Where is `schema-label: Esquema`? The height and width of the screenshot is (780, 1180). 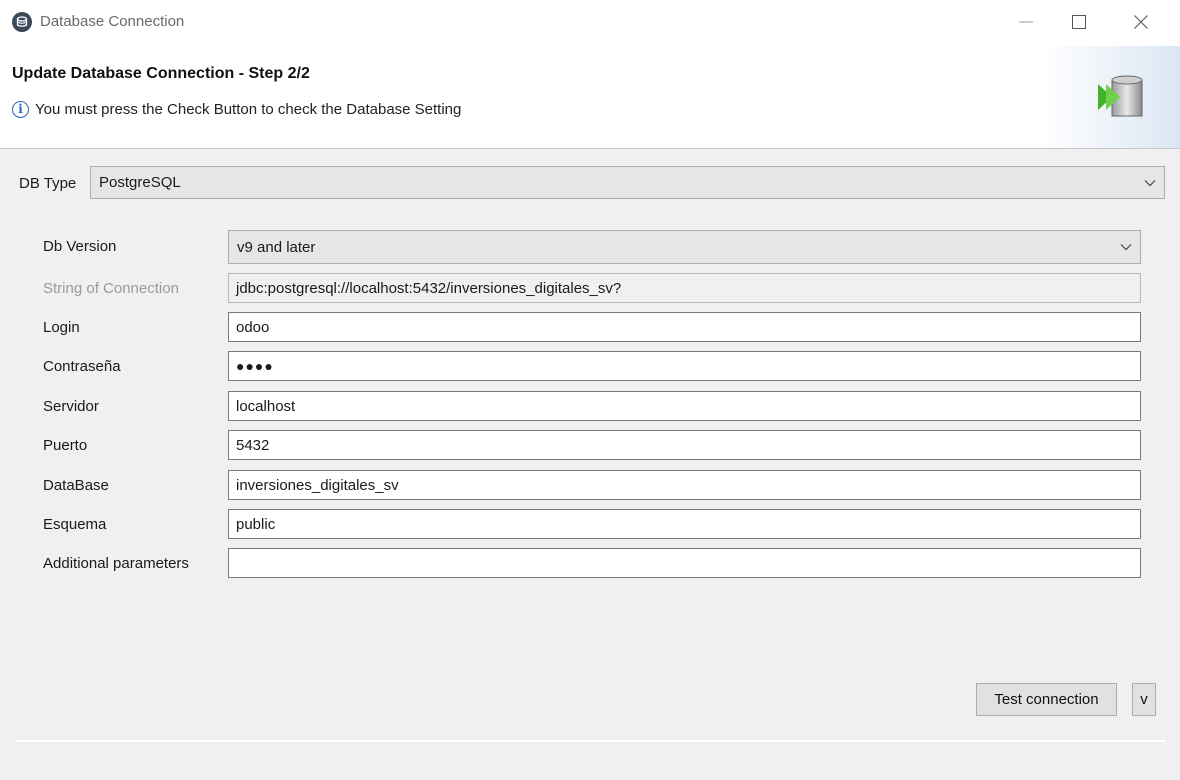 schema-label: Esquema is located at coordinates (75, 524).